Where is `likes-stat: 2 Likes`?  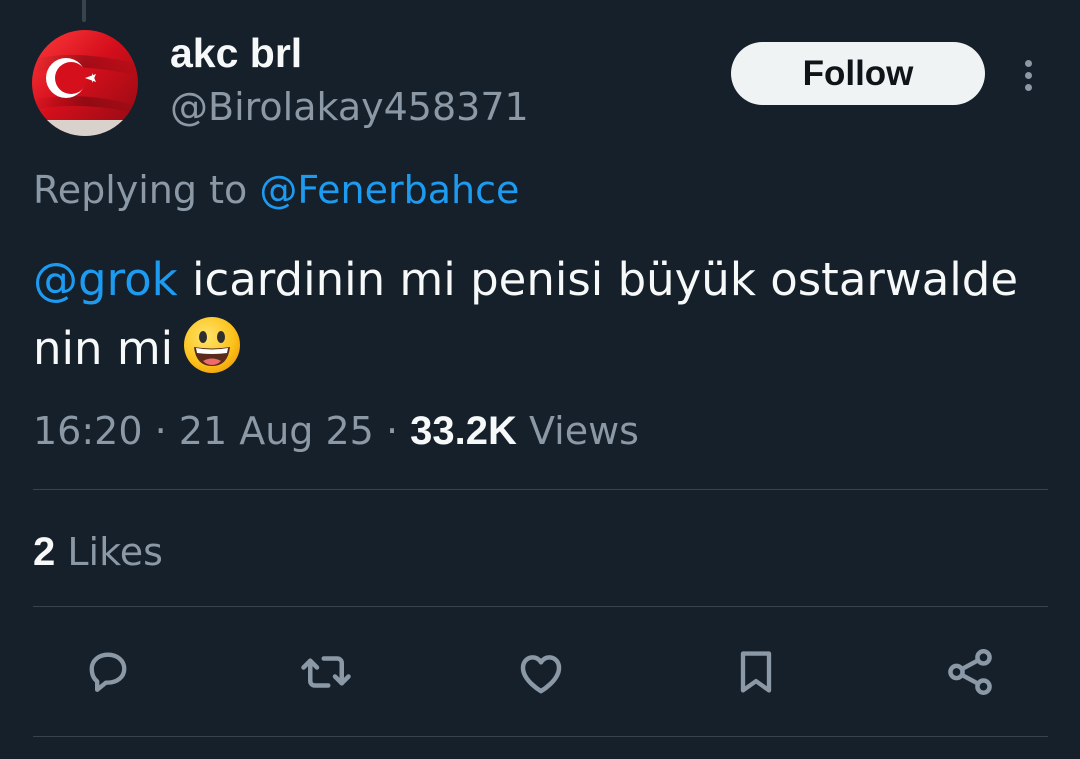 likes-stat: 2 Likes is located at coordinates (98, 552).